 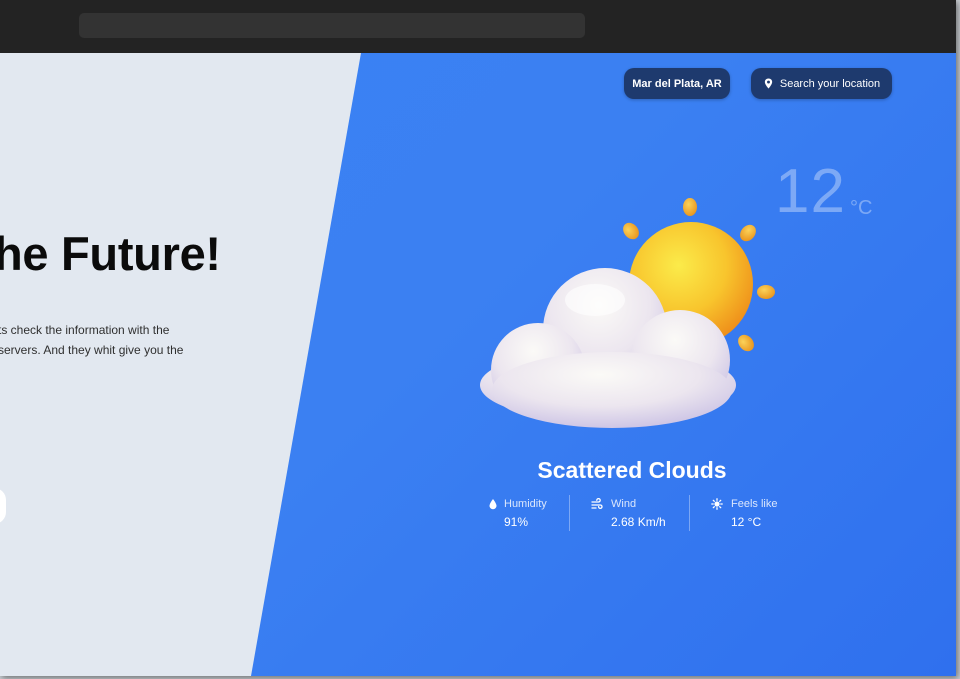 What do you see at coordinates (638, 522) in the screenshot?
I see `wind-value: 2.68 Km/h` at bounding box center [638, 522].